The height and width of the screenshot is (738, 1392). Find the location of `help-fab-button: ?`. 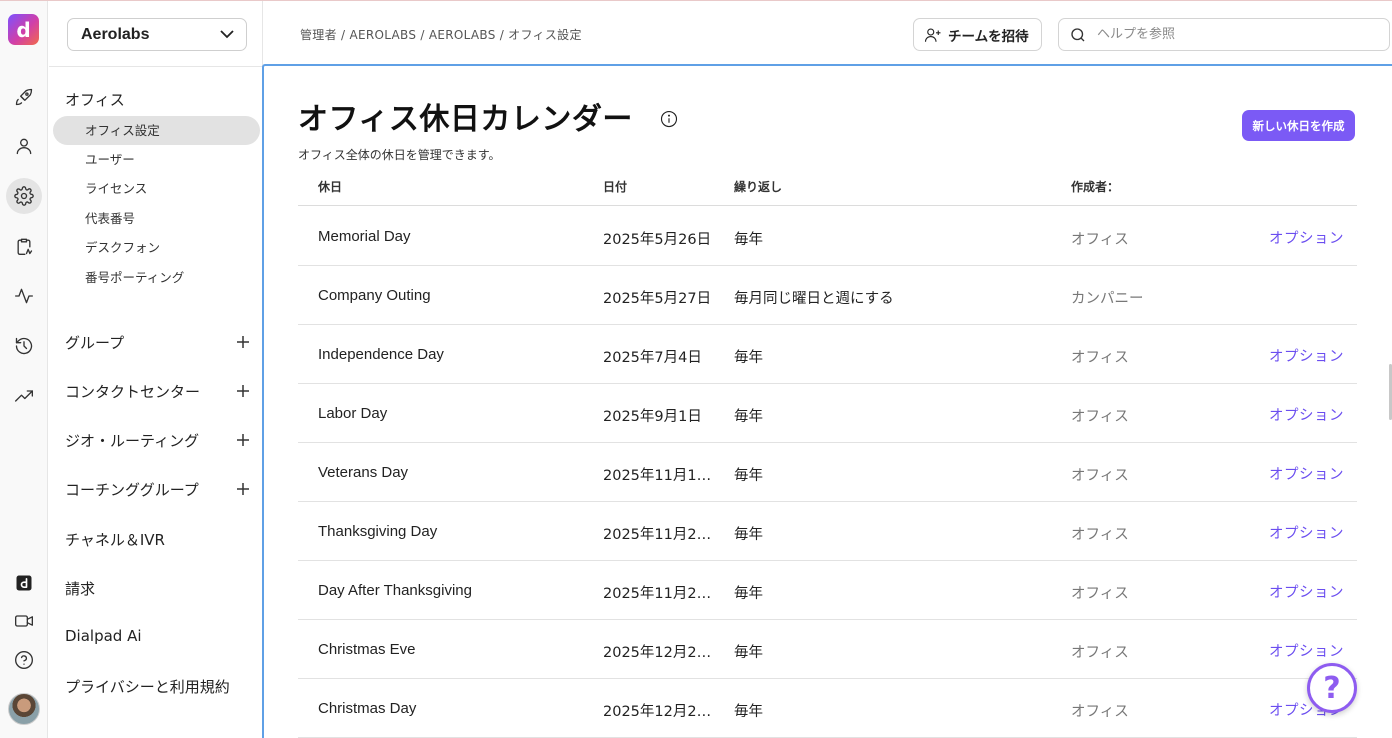

help-fab-button: ? is located at coordinates (1332, 688).